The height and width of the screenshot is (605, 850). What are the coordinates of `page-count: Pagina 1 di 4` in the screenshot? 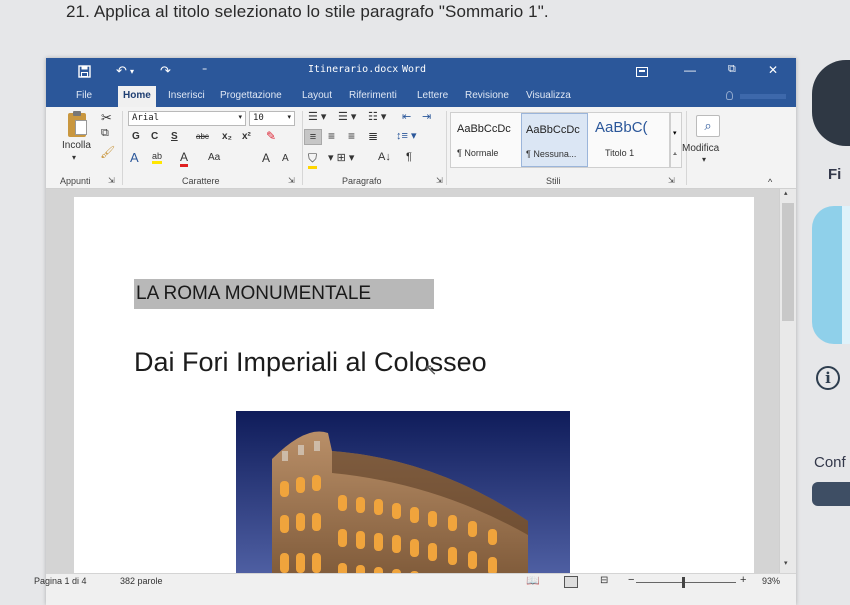 It's located at (60, 581).